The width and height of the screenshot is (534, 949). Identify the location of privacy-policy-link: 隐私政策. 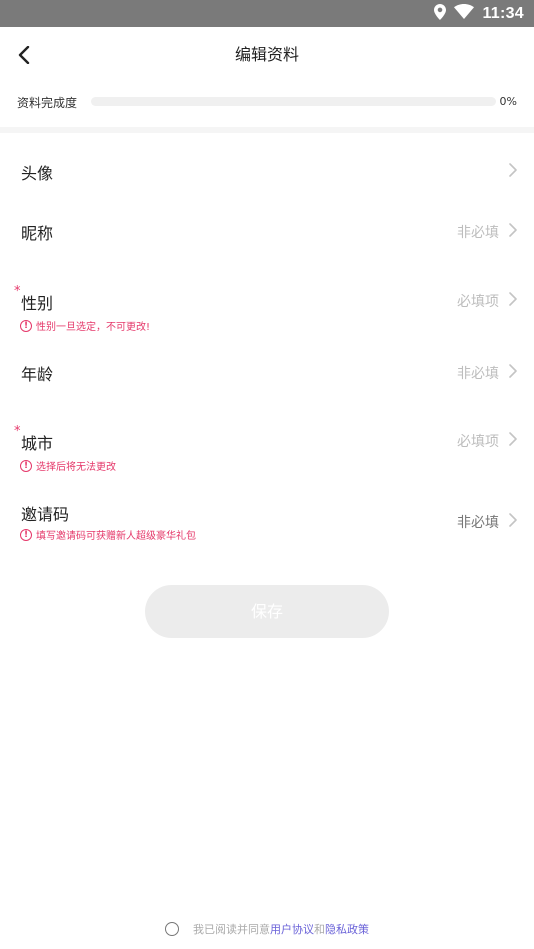
(347, 929).